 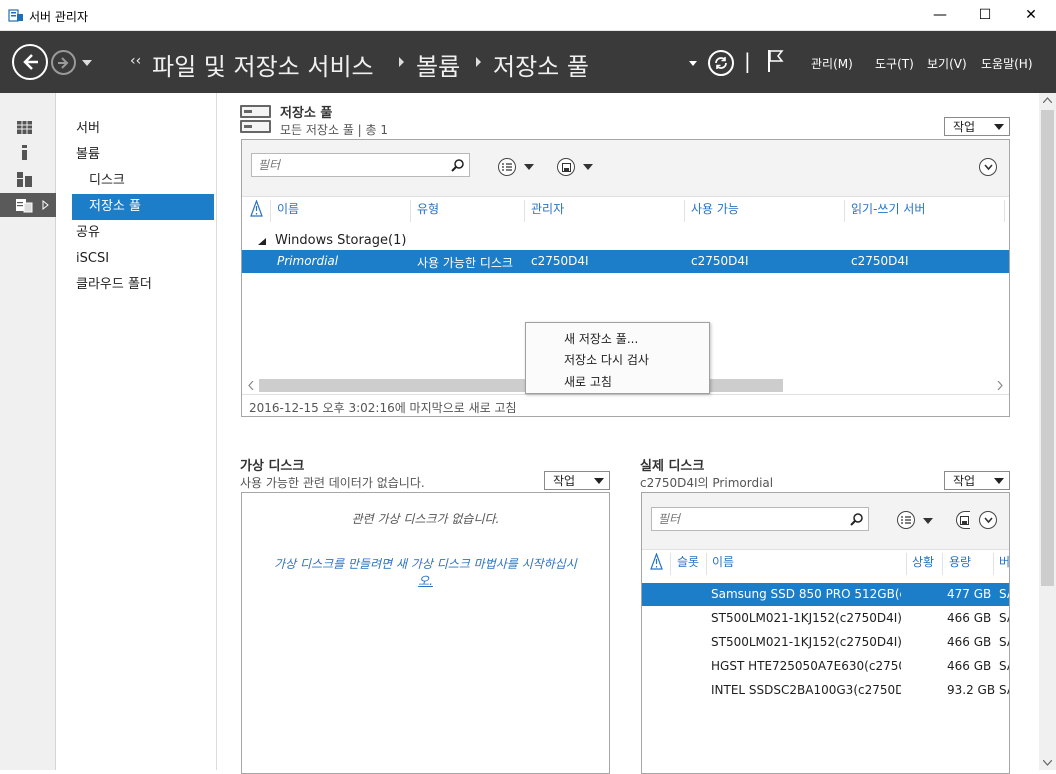 What do you see at coordinates (263, 64) in the screenshot?
I see `breadcrumb-file-storage: 파일 및 저장소 서비스` at bounding box center [263, 64].